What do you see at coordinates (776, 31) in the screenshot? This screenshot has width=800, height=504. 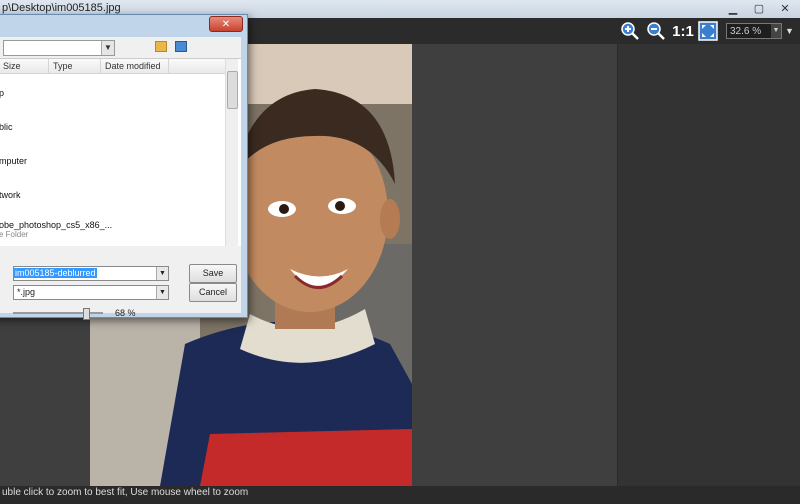 I see `zoom-dropdown-icon: ▼` at bounding box center [776, 31].